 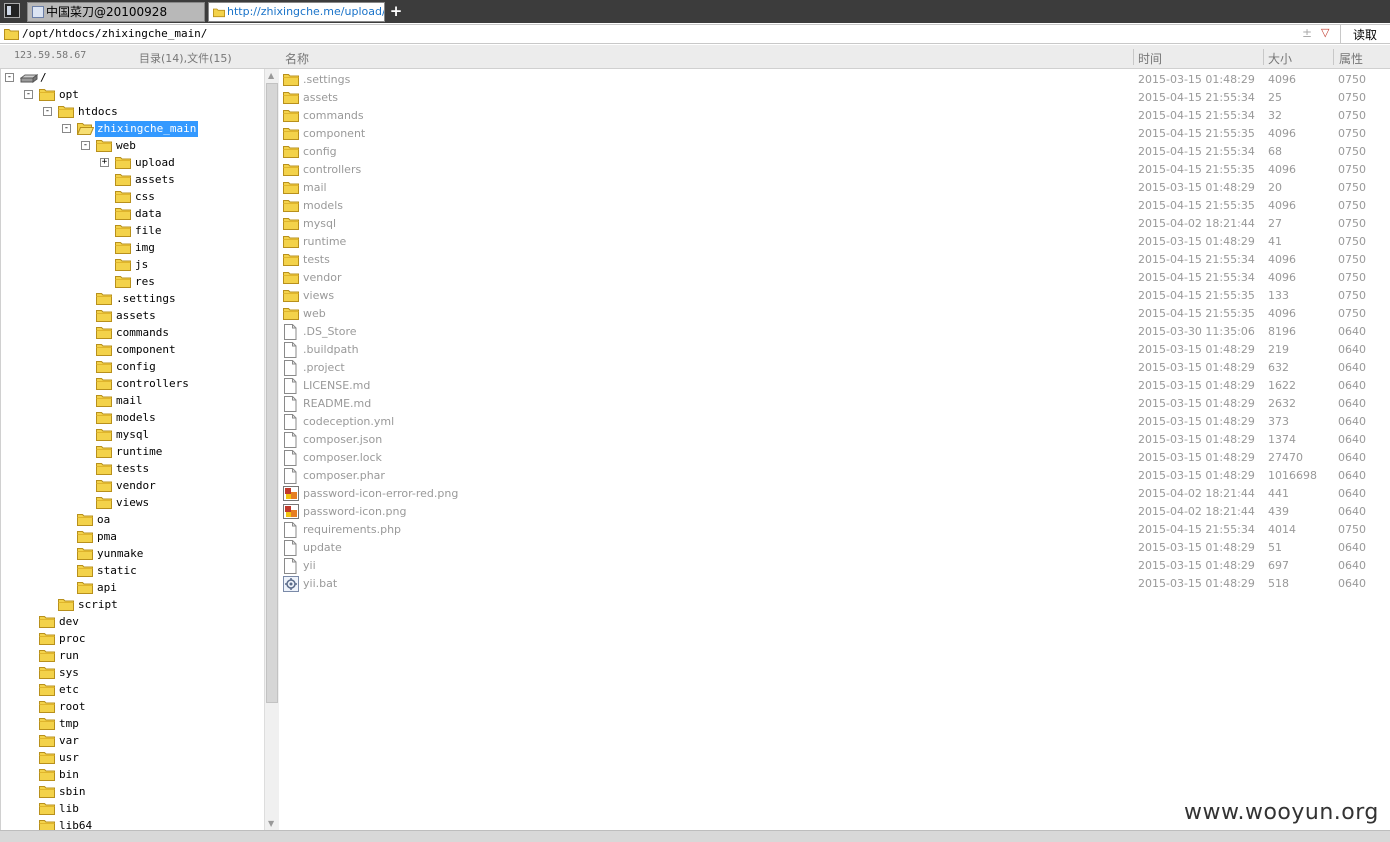 What do you see at coordinates (131, 78) in the screenshot?
I see `tree-node: - /` at bounding box center [131, 78].